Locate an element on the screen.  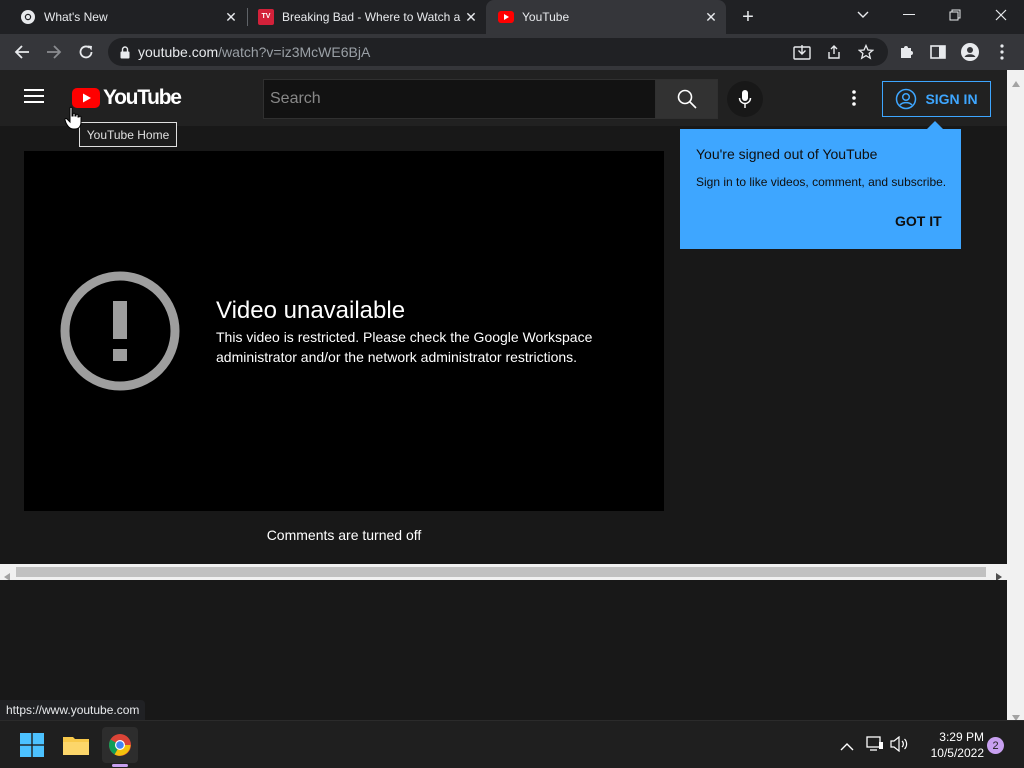
close-window-button is located at coordinates (1001, 15).